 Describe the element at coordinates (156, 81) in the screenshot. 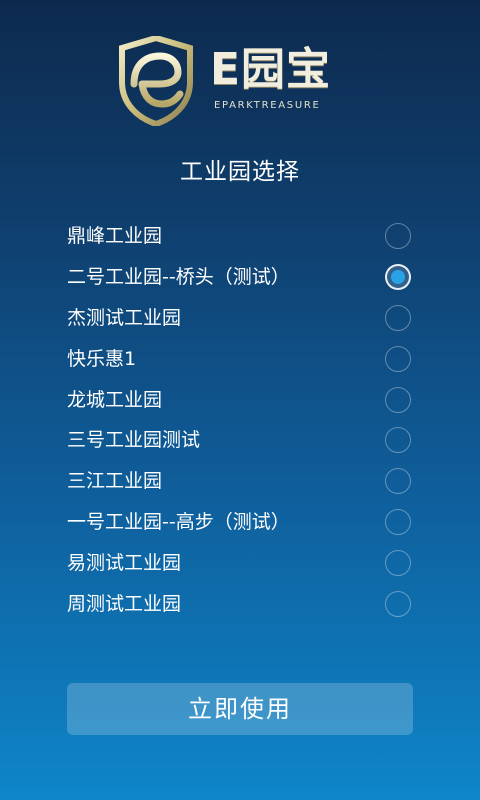

I see `e-shield-logo-icon` at that location.